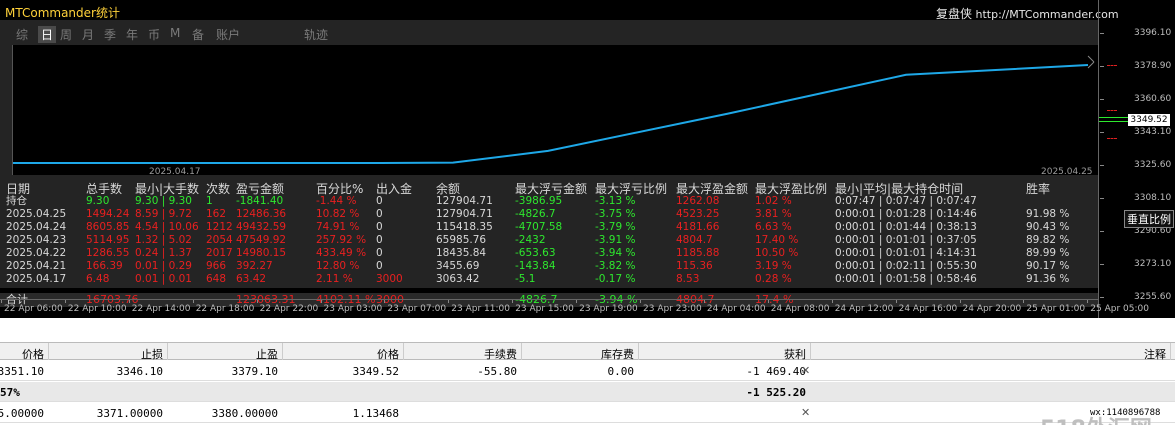 This screenshot has width=1175, height=425. What do you see at coordinates (163, 240) in the screenshot?
I see `stats-cell-minmax: 1.32 | 5.02` at bounding box center [163, 240].